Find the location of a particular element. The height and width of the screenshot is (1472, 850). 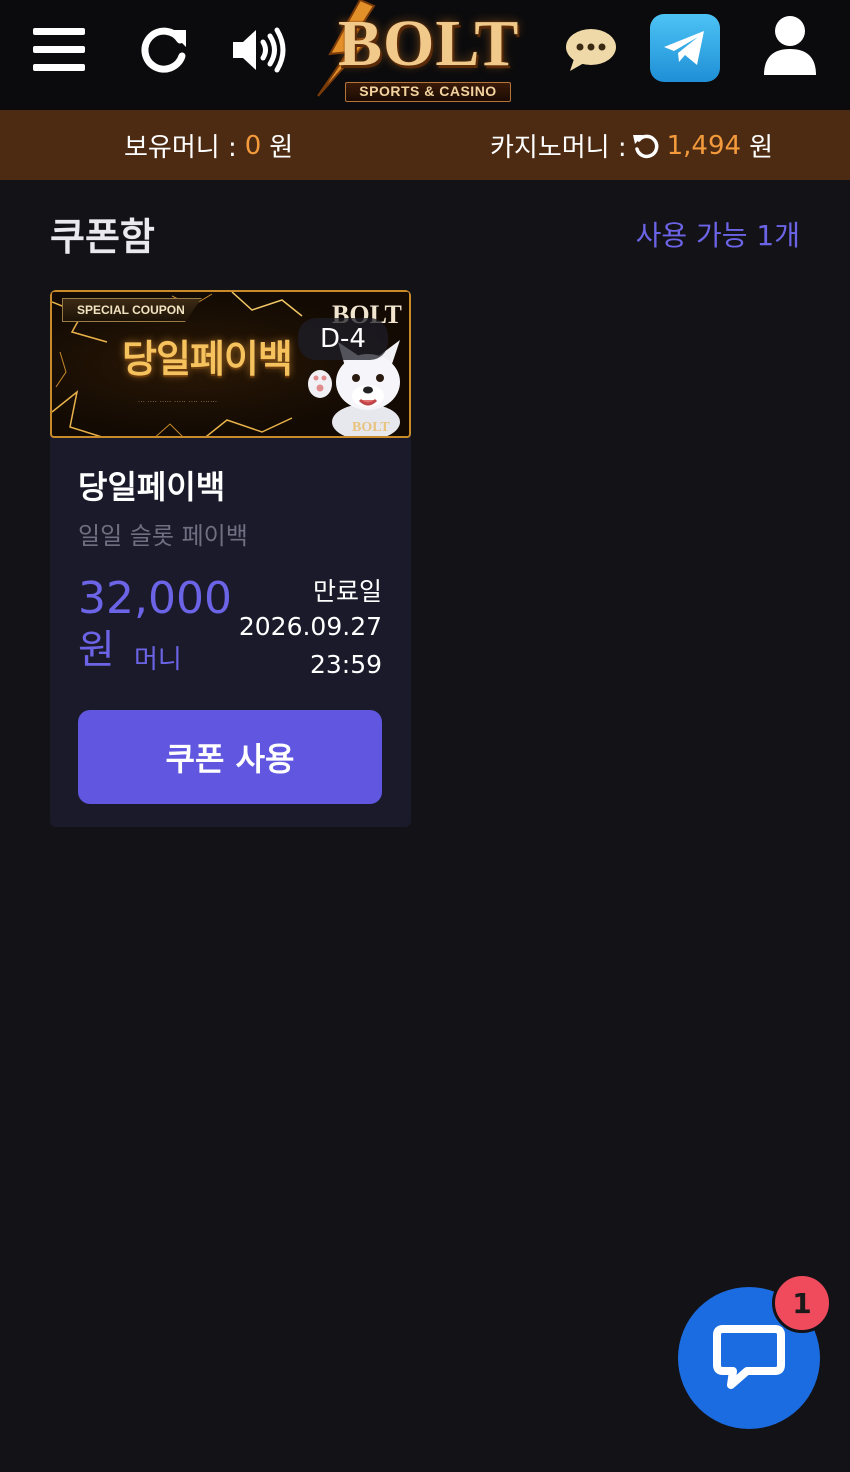

banner-fine-print: ··· ···· ····· ····· ···· ······· is located at coordinates (178, 402).